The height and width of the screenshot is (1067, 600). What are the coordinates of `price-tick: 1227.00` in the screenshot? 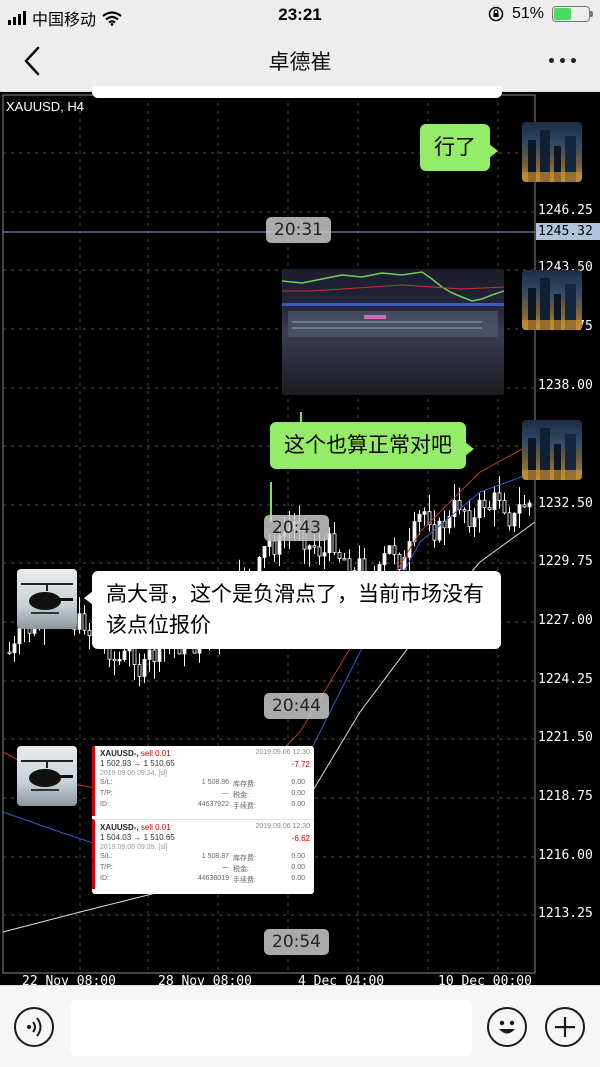 It's located at (565, 620).